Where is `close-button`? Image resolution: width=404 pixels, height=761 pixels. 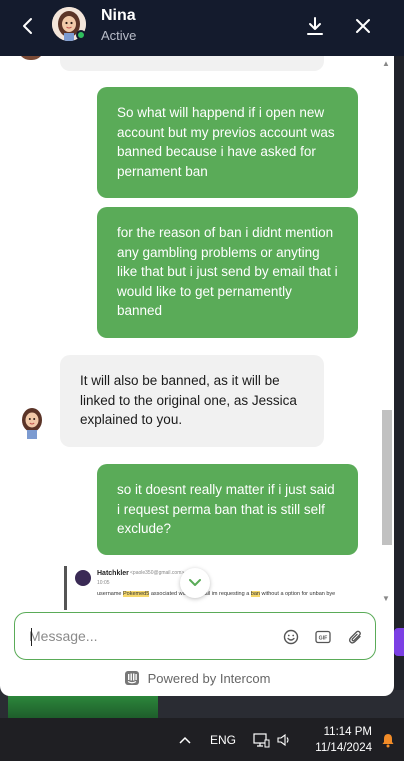 close-button is located at coordinates (363, 26).